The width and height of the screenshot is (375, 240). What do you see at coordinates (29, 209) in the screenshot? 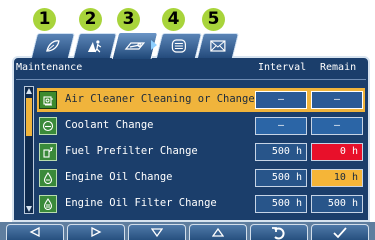
I see `scroll-down-arrow-icon` at bounding box center [29, 209].